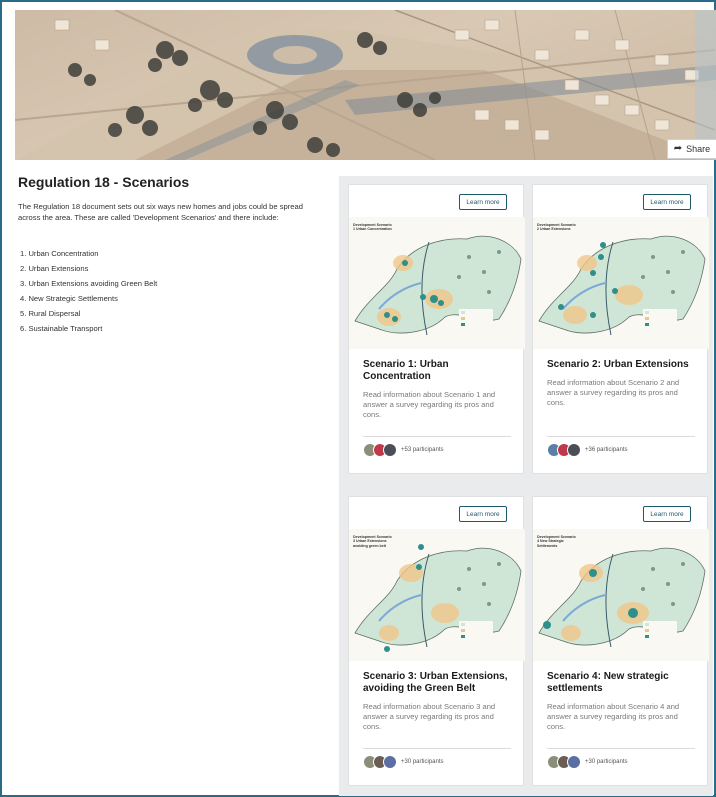  Describe the element at coordinates (623, 365) in the screenshot. I see `card-title: Scenario 2: Urban Extensions` at that location.